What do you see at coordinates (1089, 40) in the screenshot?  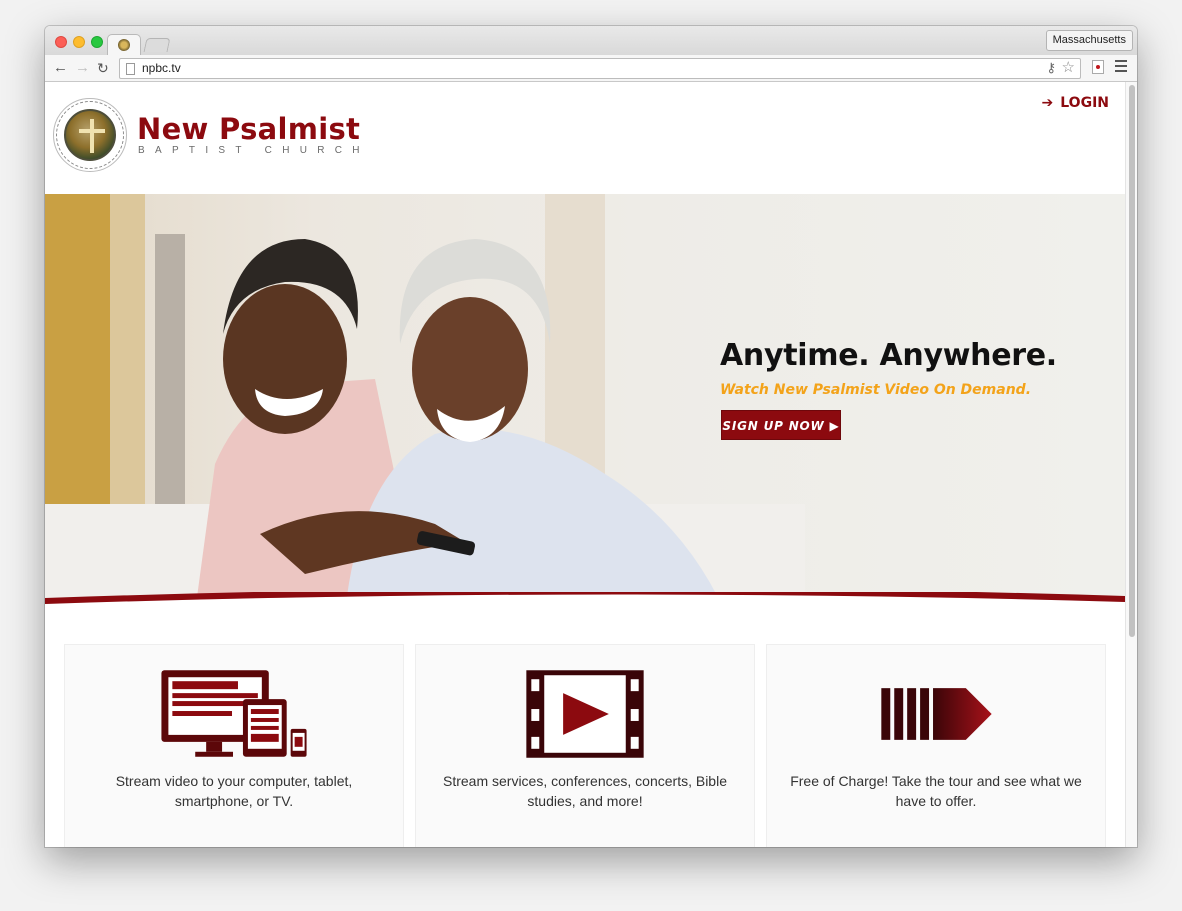 I see `profile-button: Massachusetts` at bounding box center [1089, 40].